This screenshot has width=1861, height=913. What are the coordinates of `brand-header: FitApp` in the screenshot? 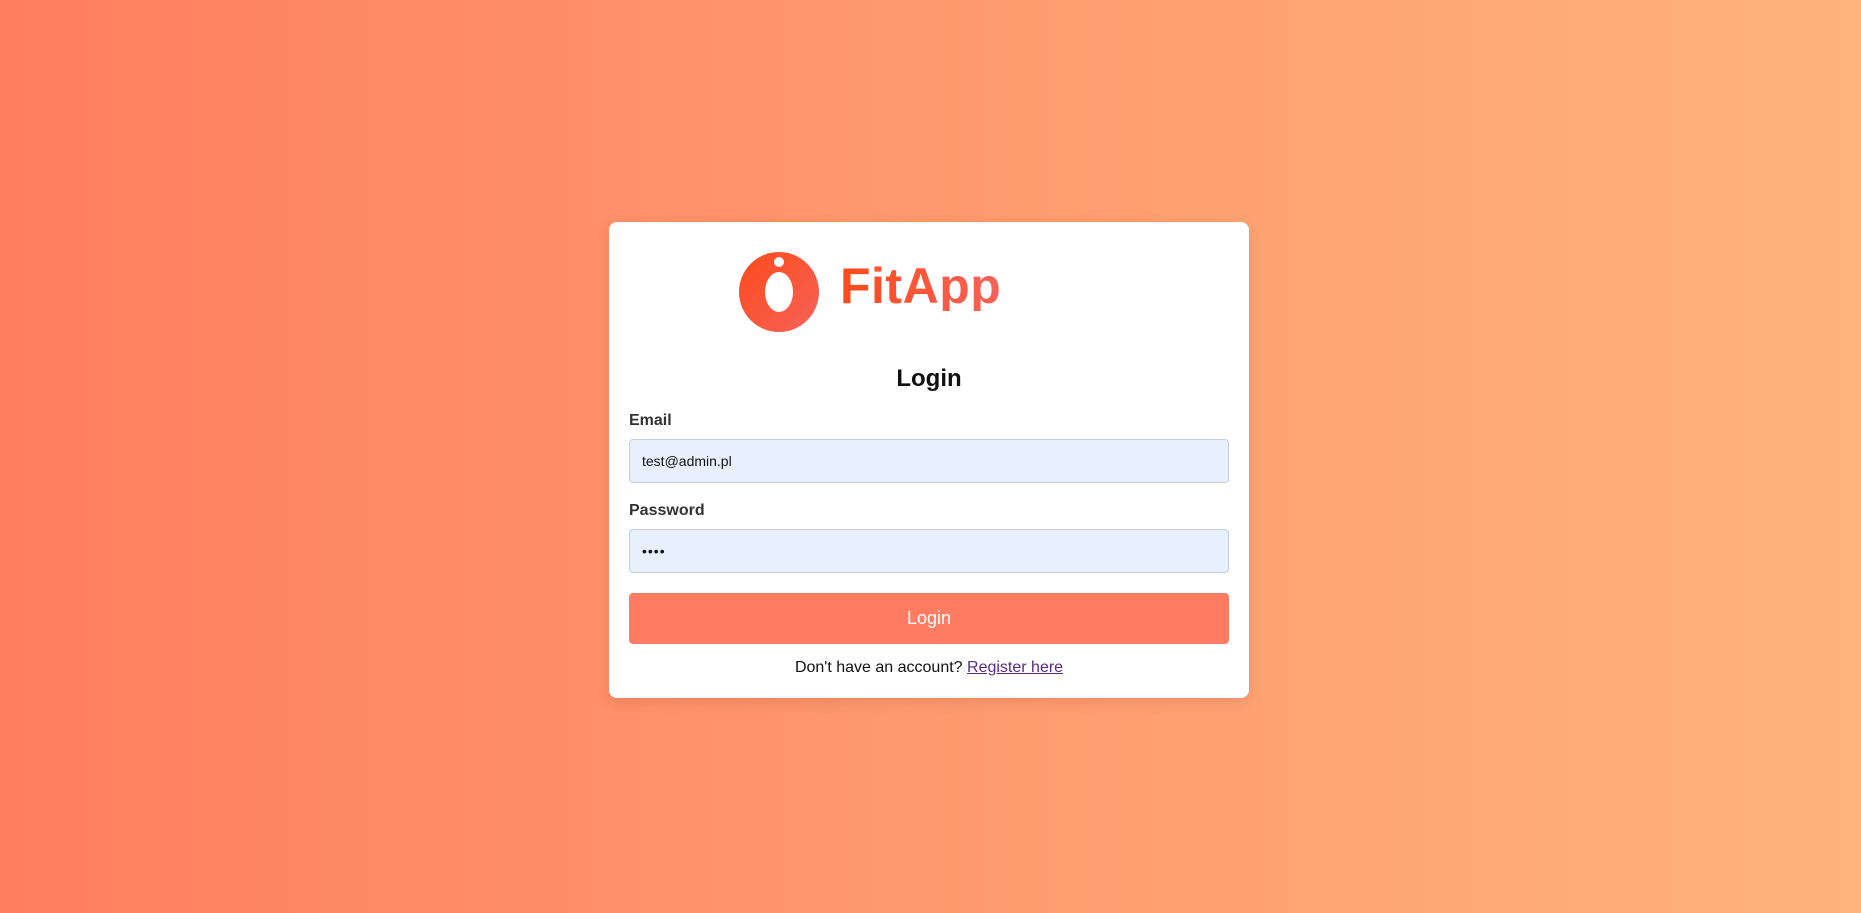 It's located at (869, 292).